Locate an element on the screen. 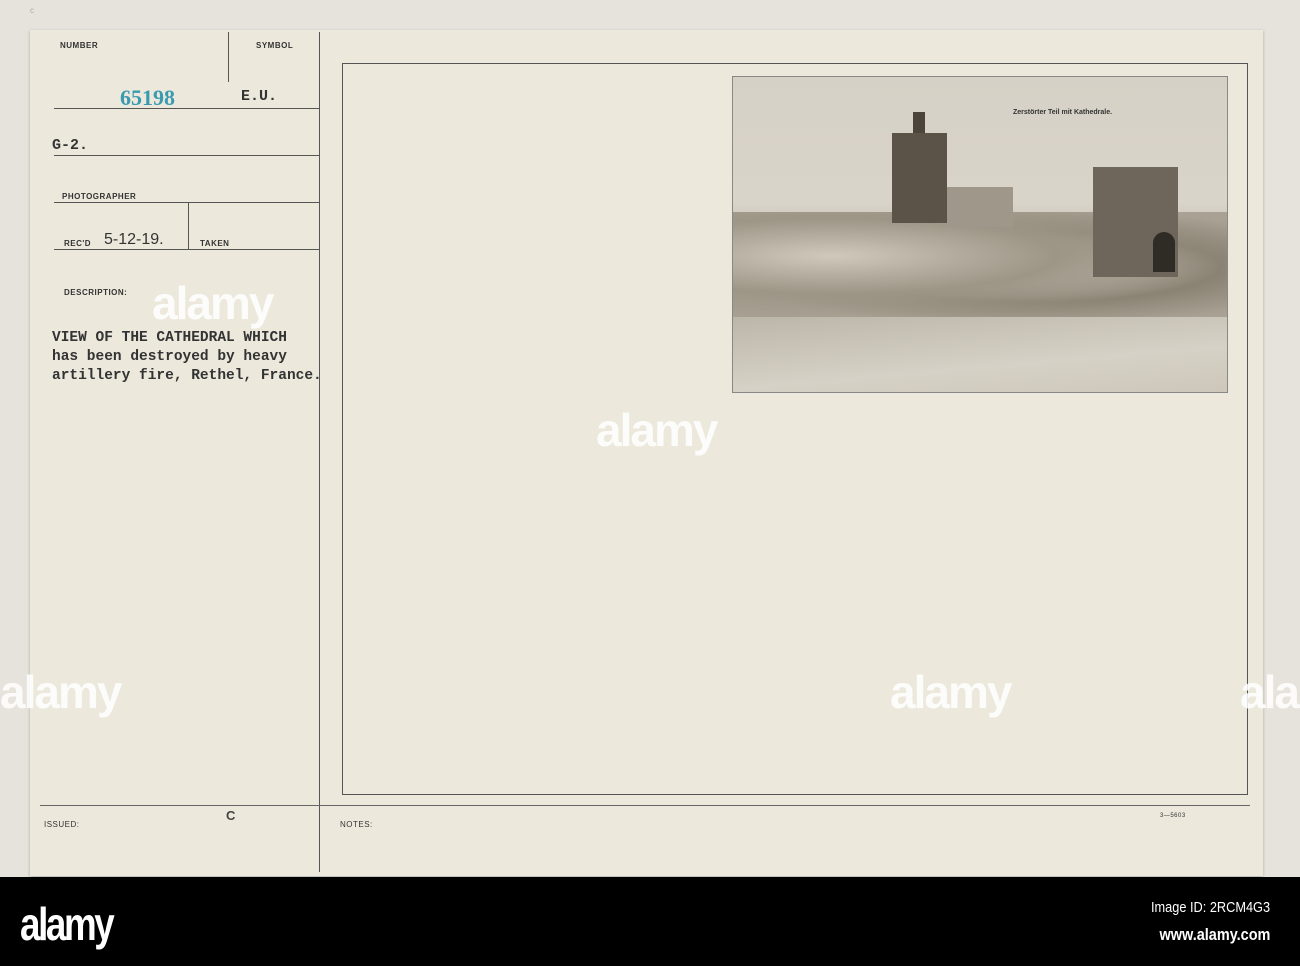 This screenshot has height=966, width=1300. issued-label: ISSUED: is located at coordinates (62, 824).